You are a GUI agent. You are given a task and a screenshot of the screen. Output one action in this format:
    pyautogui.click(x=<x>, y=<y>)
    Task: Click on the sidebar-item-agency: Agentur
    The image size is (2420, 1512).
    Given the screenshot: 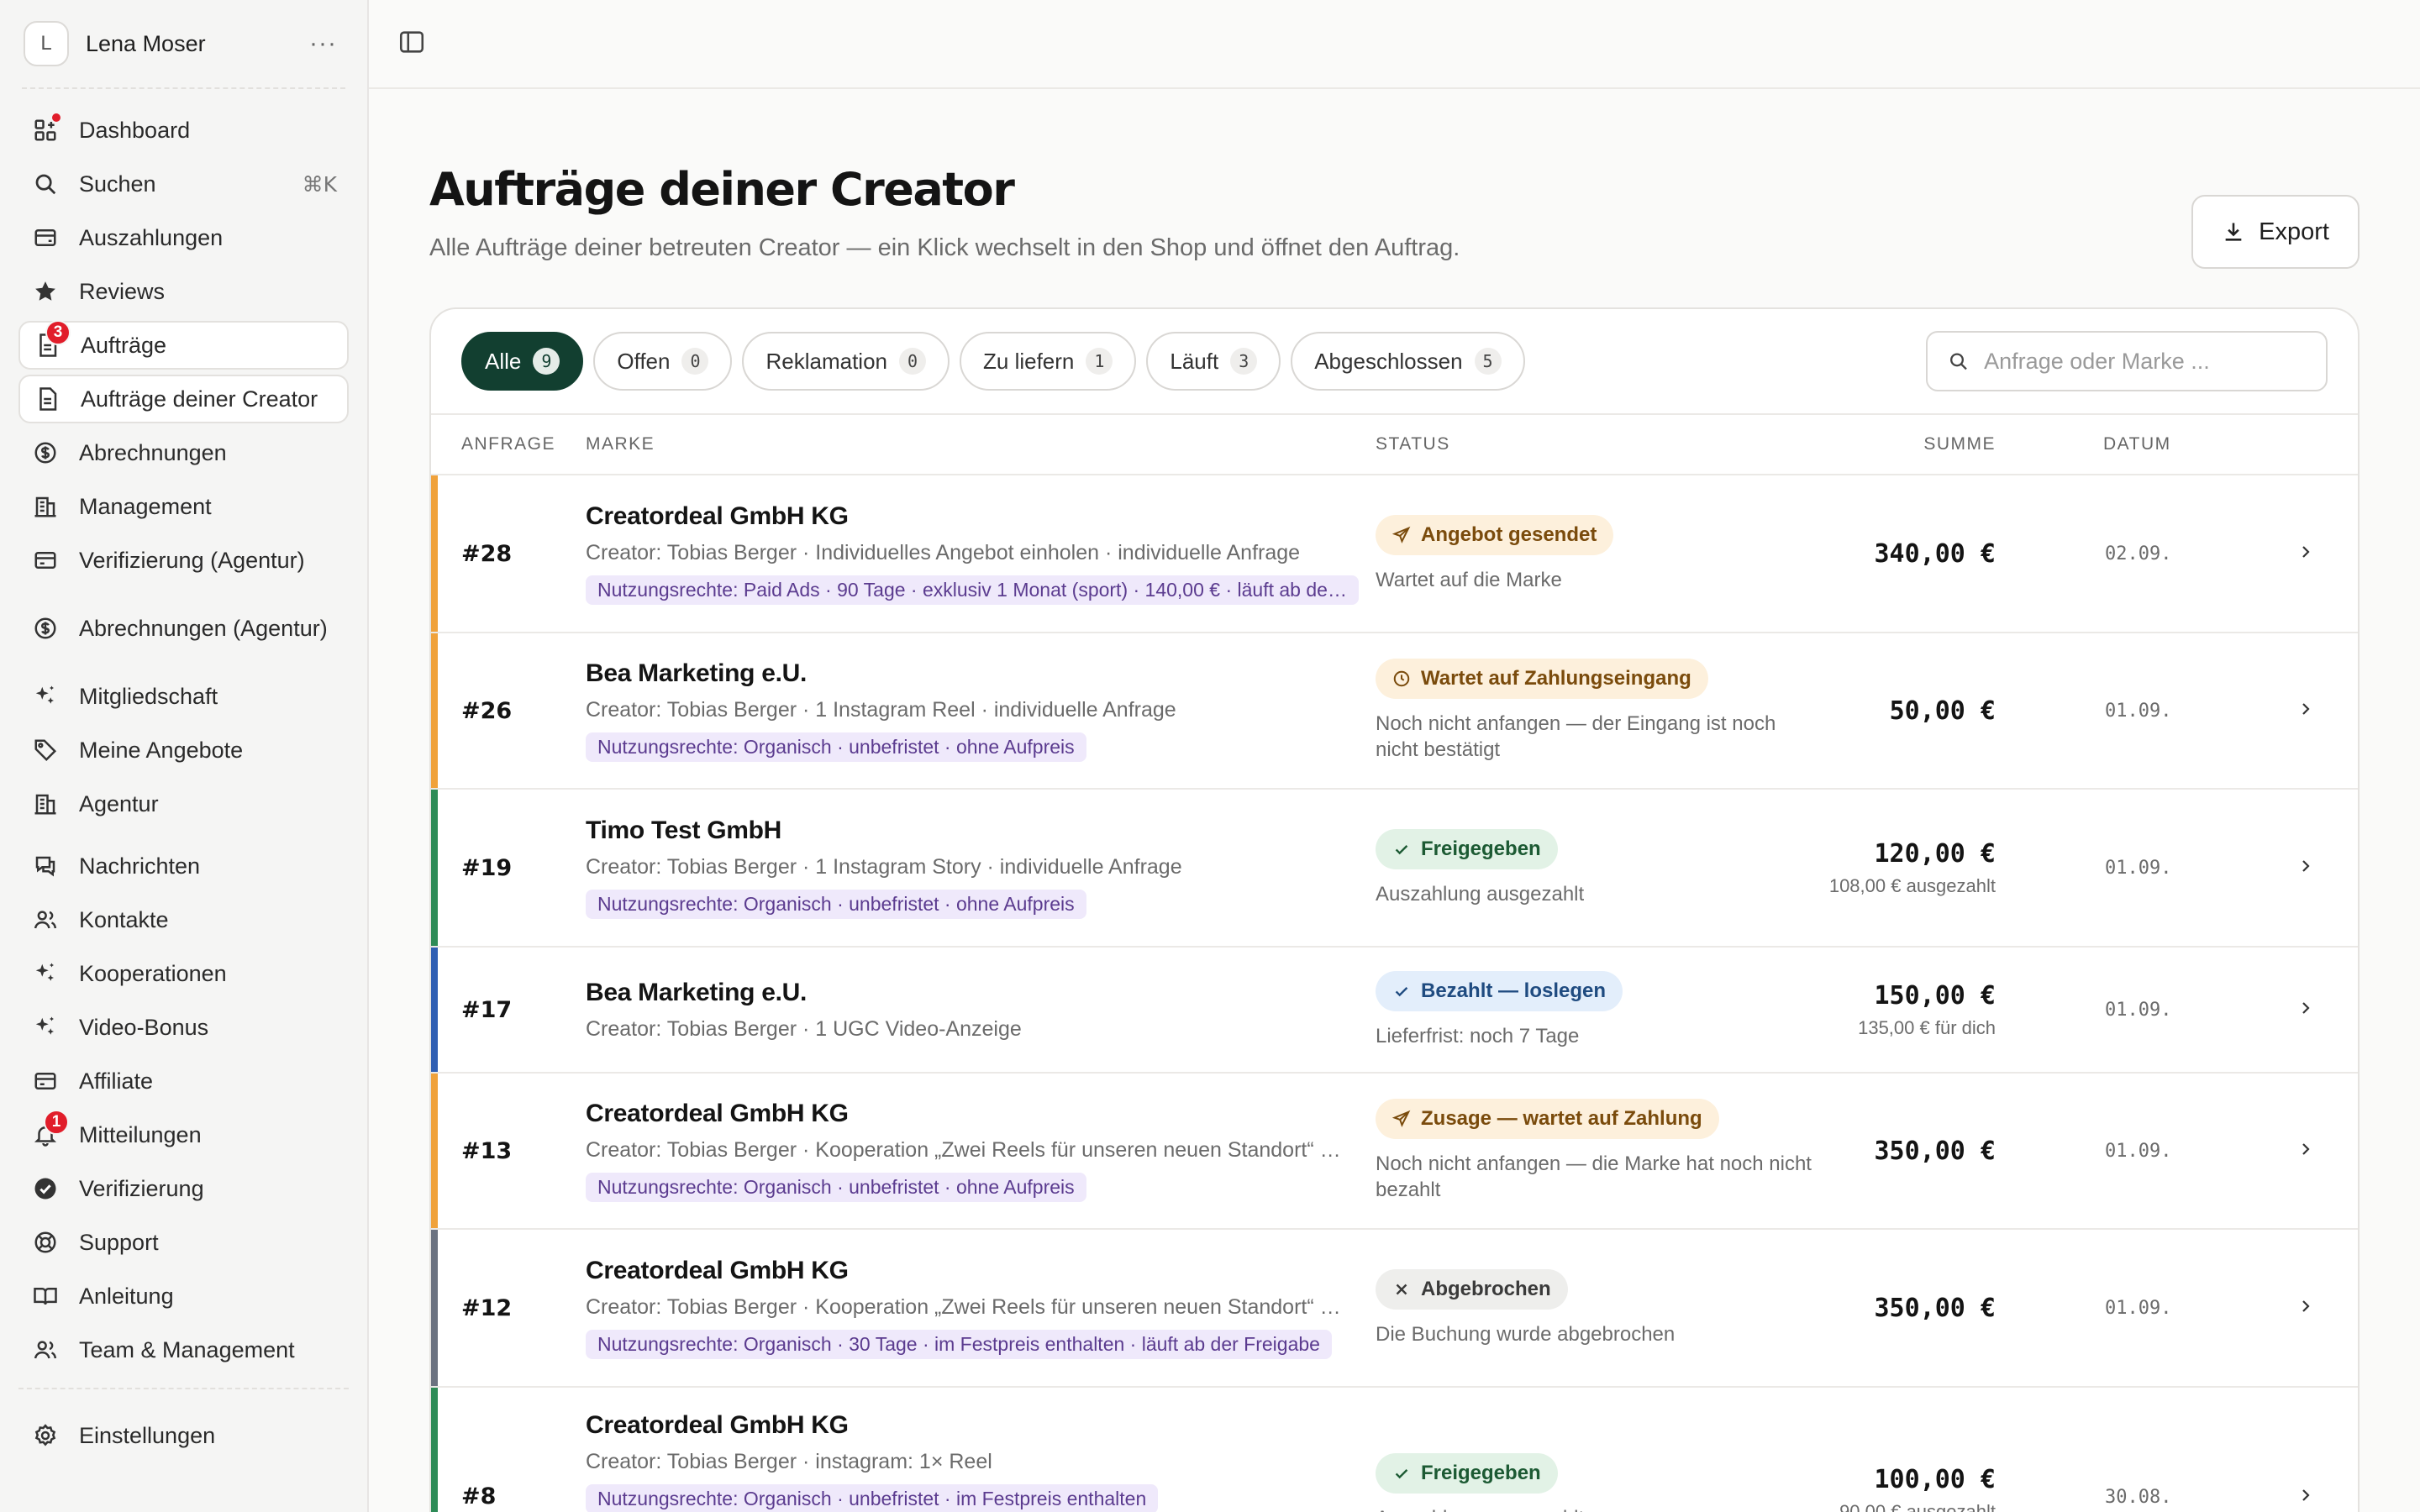 What is the action you would take?
    pyautogui.click(x=183, y=804)
    